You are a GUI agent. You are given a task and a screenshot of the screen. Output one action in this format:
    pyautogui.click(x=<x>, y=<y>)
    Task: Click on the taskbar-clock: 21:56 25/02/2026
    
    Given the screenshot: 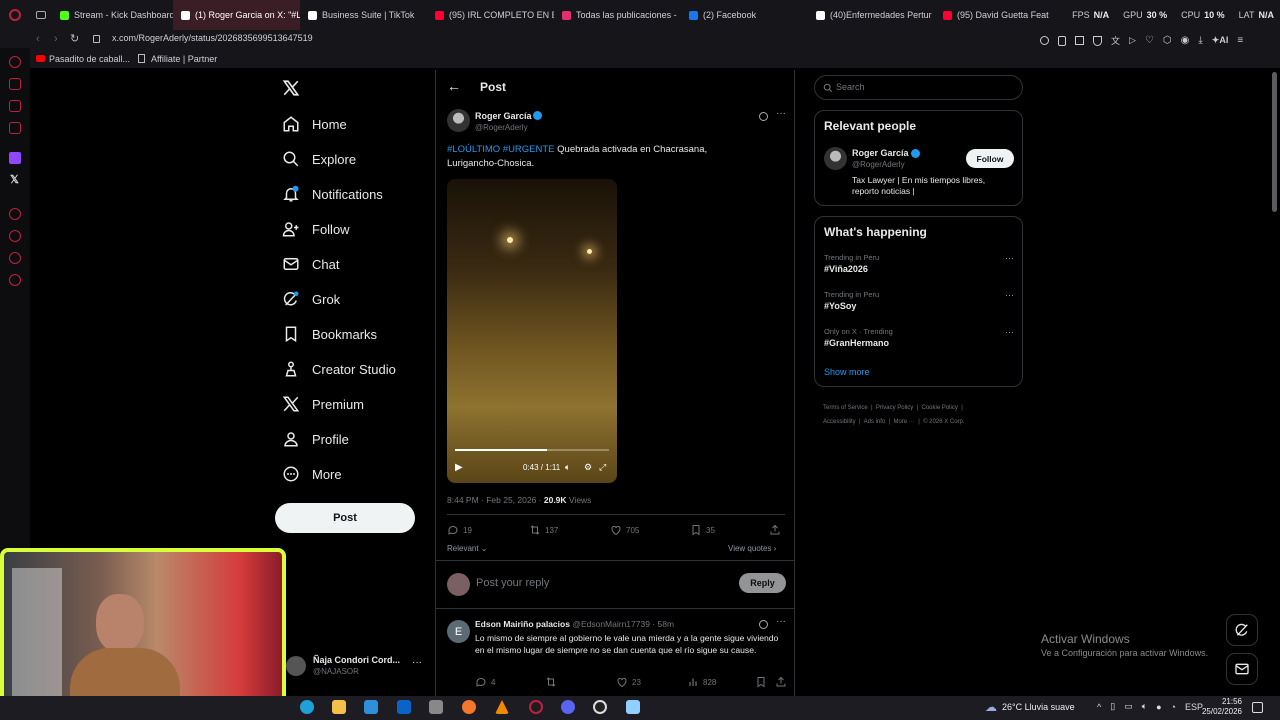 What is the action you would take?
    pyautogui.click(x=1220, y=707)
    